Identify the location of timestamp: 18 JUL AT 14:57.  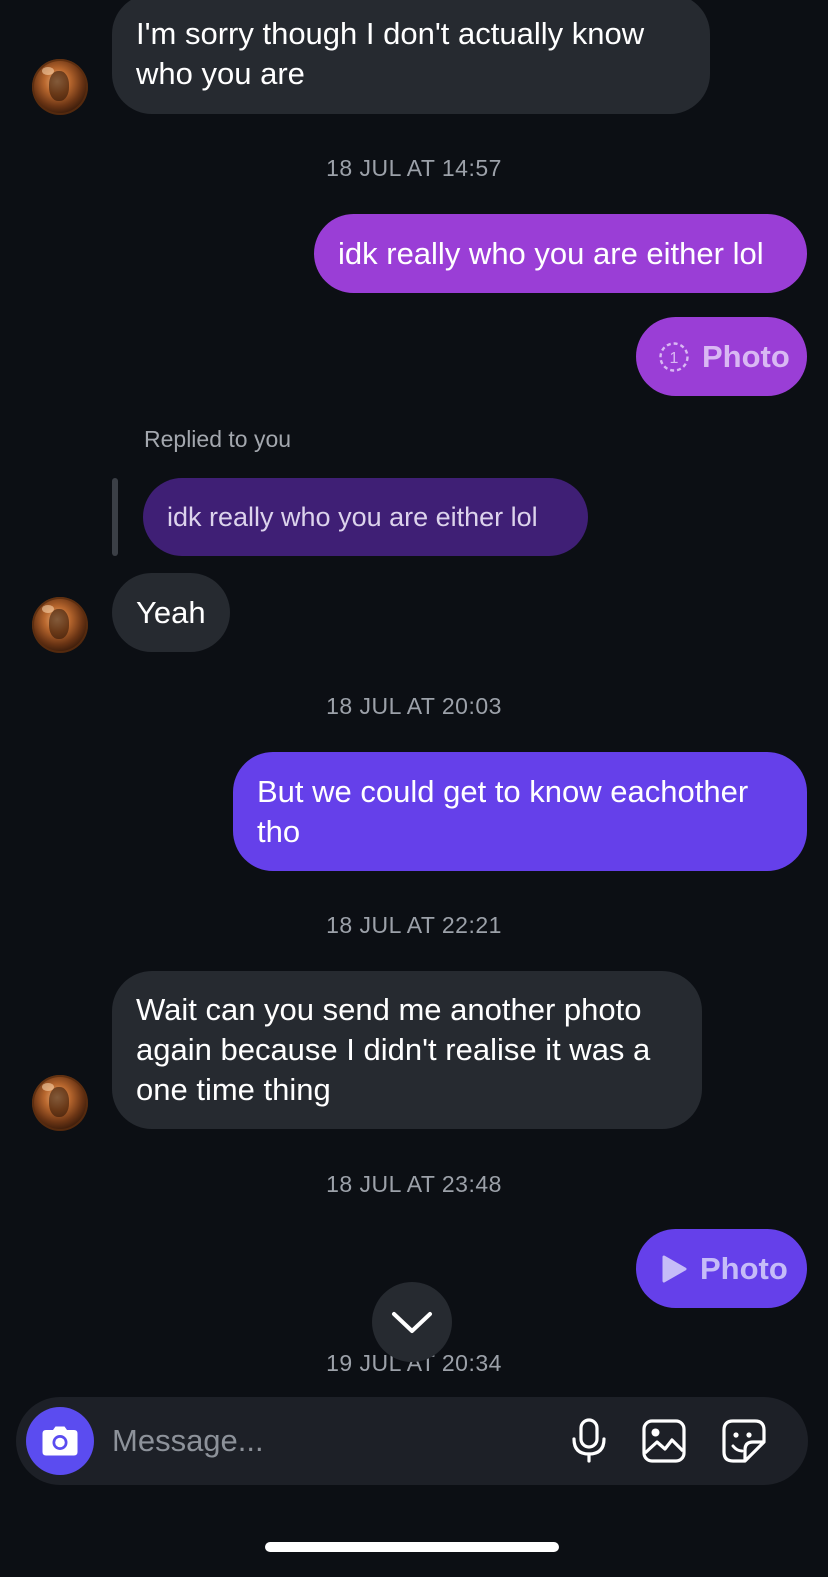
(414, 168).